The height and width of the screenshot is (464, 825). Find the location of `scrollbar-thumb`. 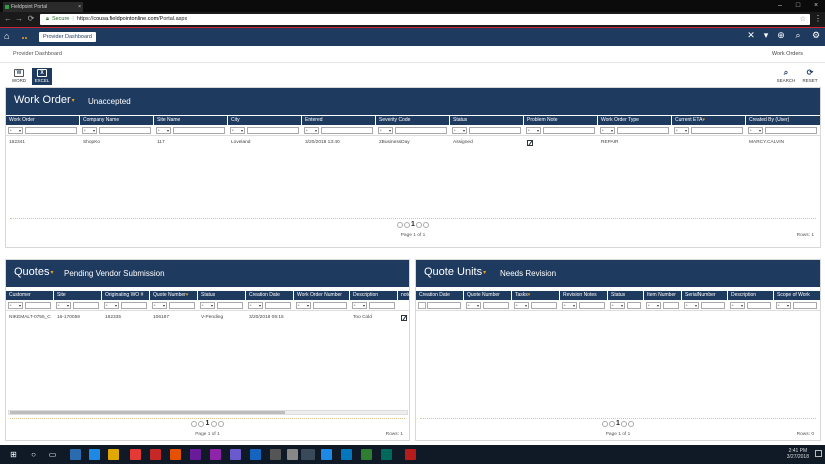

scrollbar-thumb is located at coordinates (147, 412).